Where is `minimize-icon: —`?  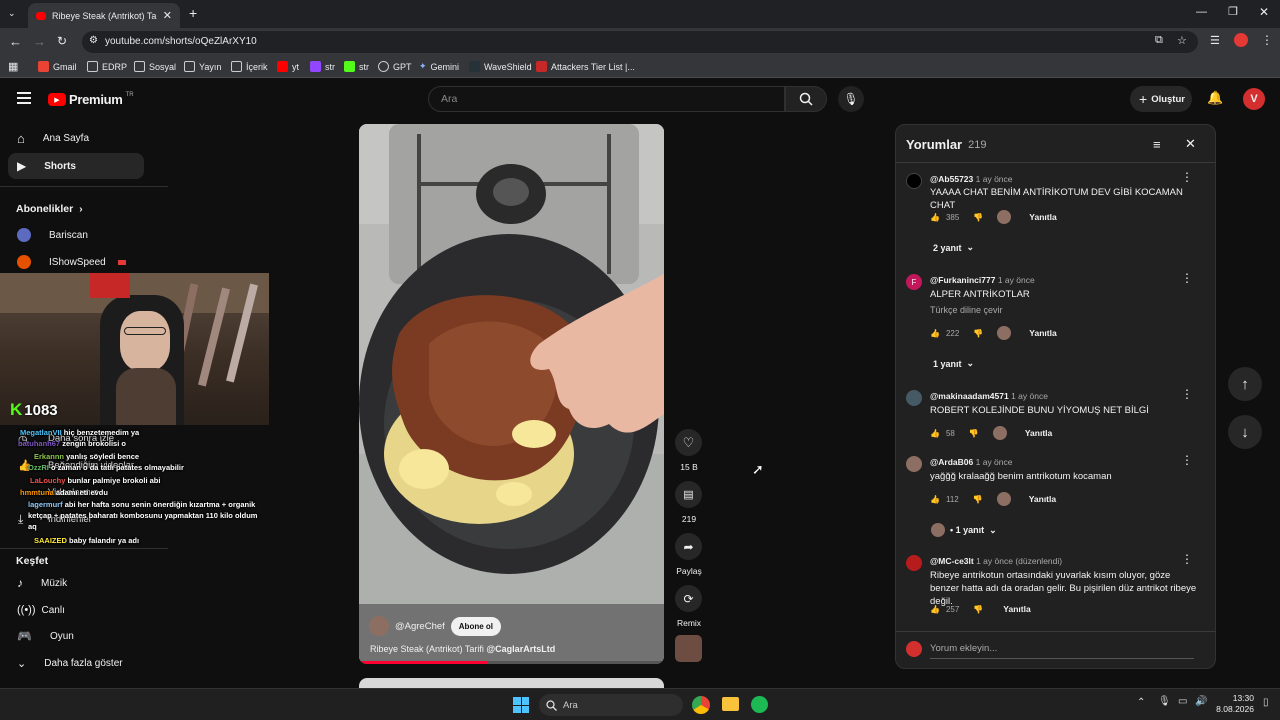
minimize-icon: — is located at coordinates (1201, 12).